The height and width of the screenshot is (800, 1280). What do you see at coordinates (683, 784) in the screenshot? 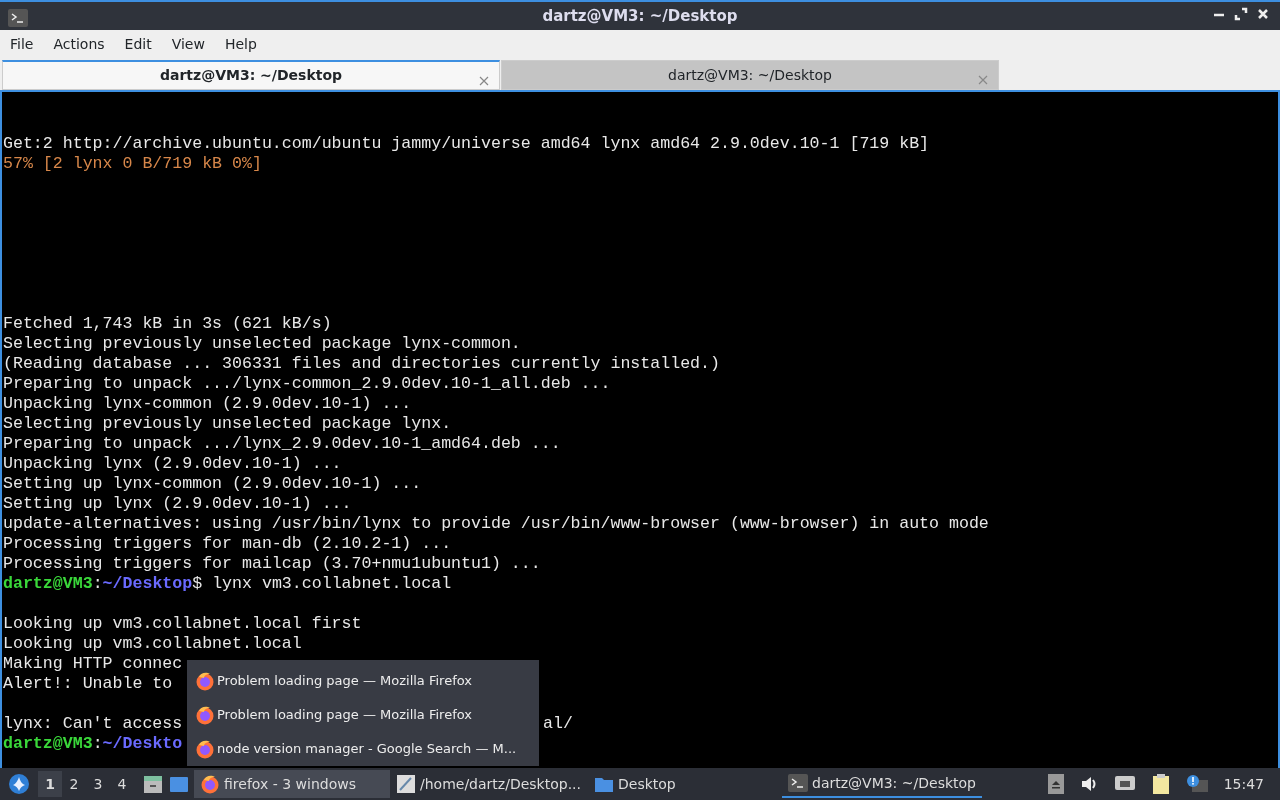
I see `taskbar-button: Desktop` at bounding box center [683, 784].